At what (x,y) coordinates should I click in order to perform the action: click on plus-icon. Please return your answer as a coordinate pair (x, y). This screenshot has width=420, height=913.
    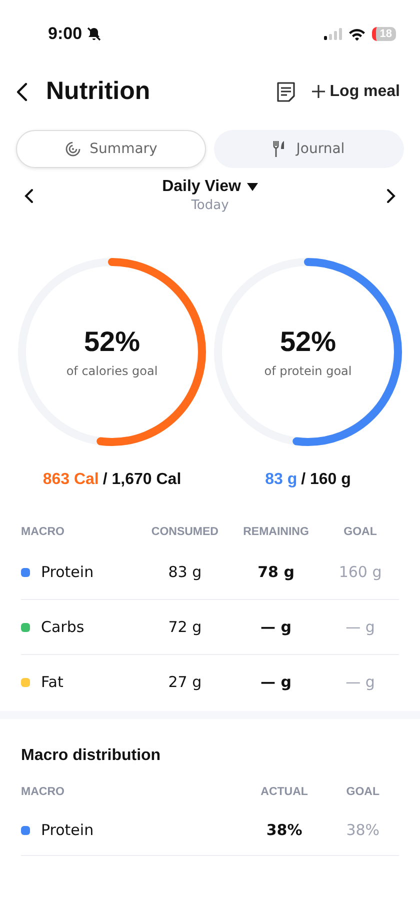
    Looking at the image, I should click on (318, 91).